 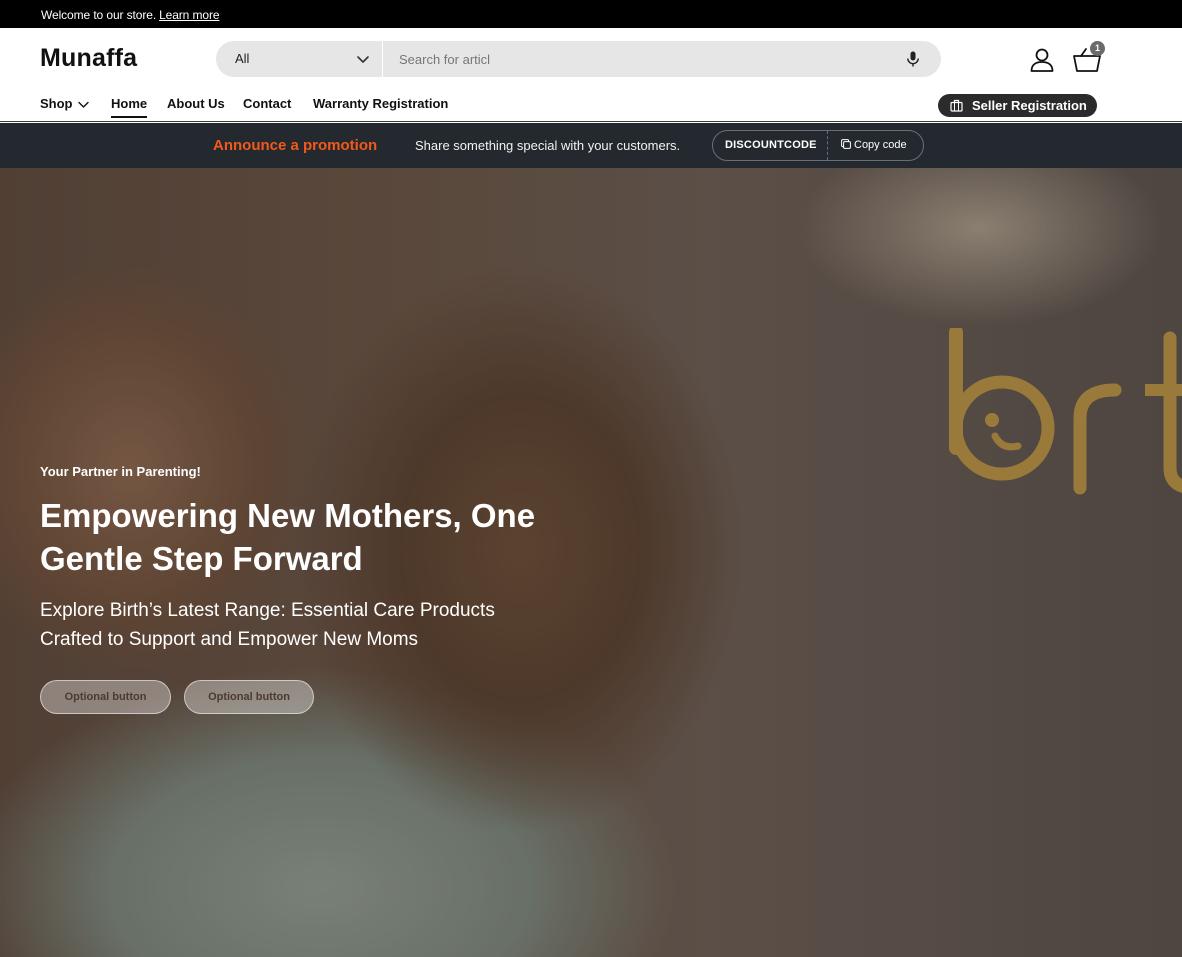 I want to click on seller-registration-label: Seller Registration, so click(x=1029, y=105).